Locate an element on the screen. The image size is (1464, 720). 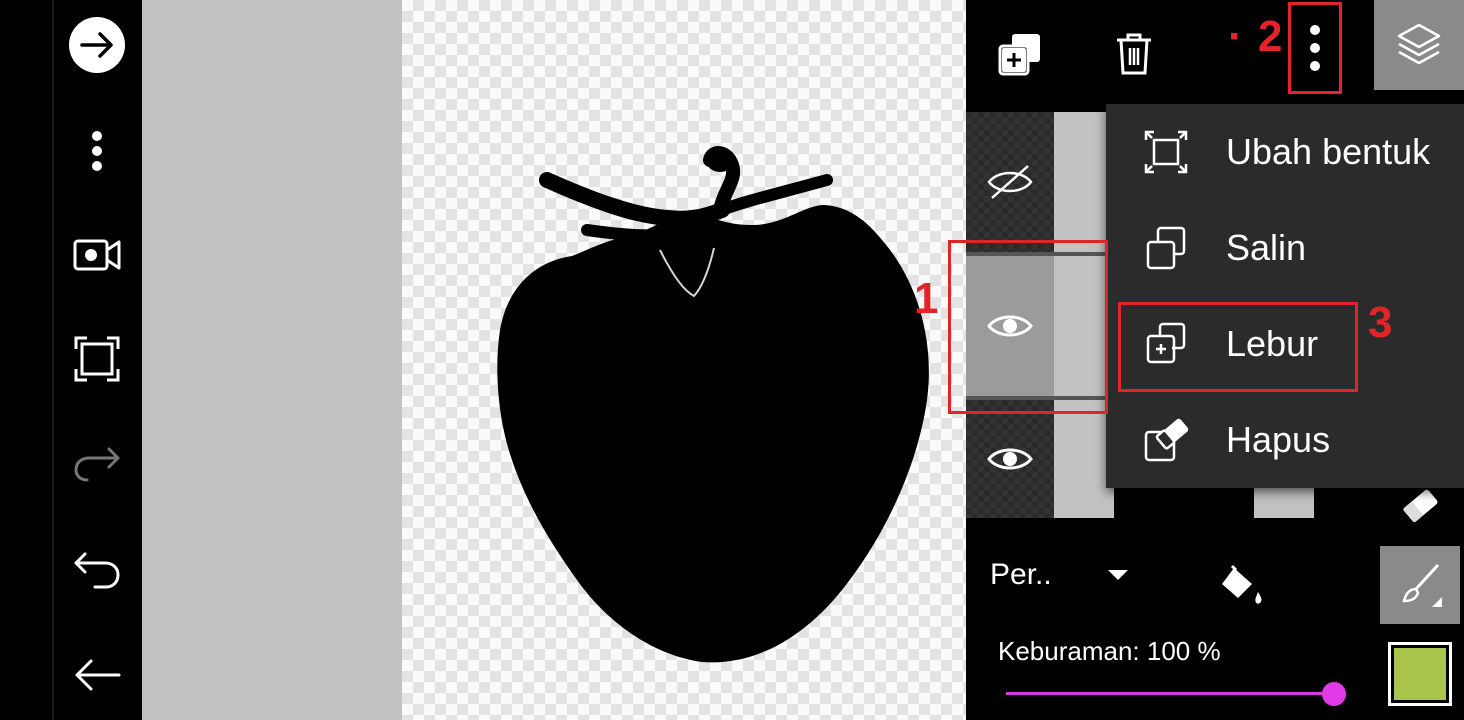
crop-frame-icon is located at coordinates (97, 359).